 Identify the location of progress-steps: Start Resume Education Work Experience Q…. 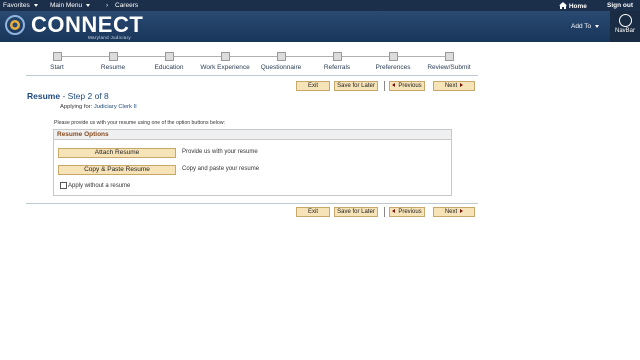
(252, 64).